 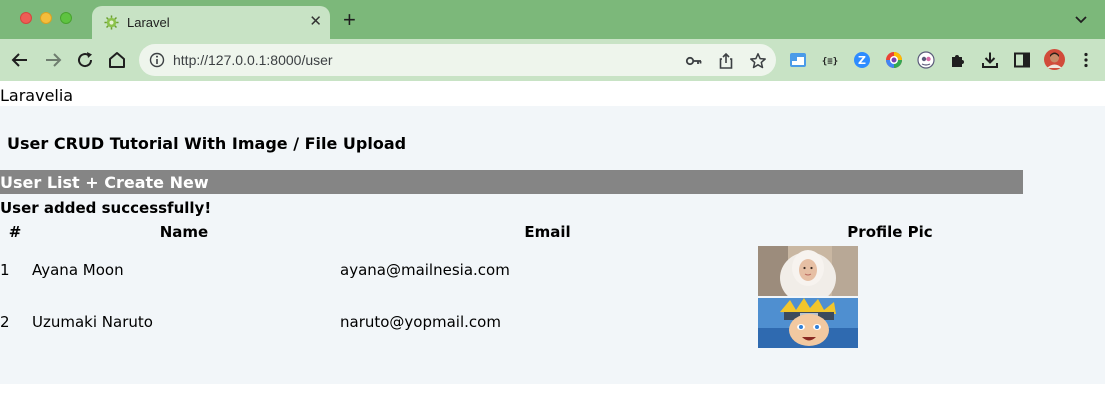 What do you see at coordinates (420, 322) in the screenshot?
I see `user-email: naruto@yopmail.com` at bounding box center [420, 322].